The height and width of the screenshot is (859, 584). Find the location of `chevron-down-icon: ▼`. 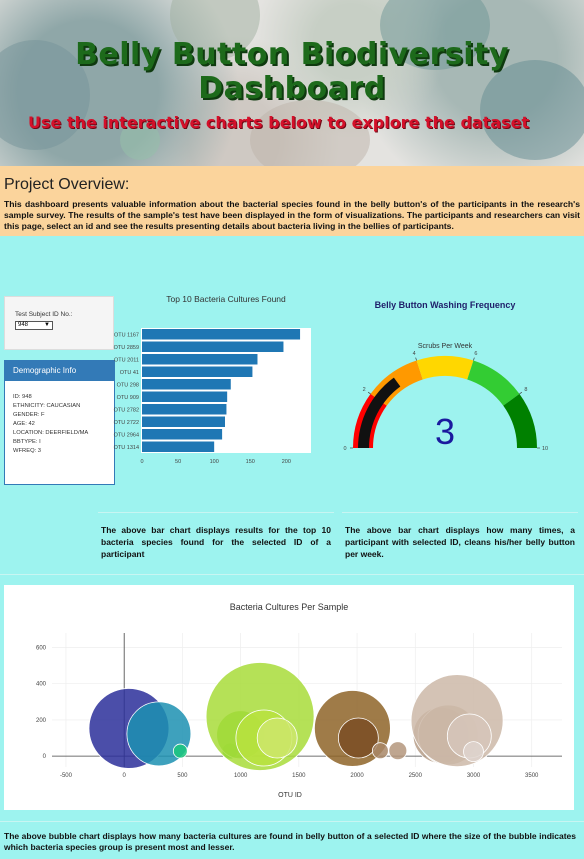

chevron-down-icon: ▼ is located at coordinates (47, 325).